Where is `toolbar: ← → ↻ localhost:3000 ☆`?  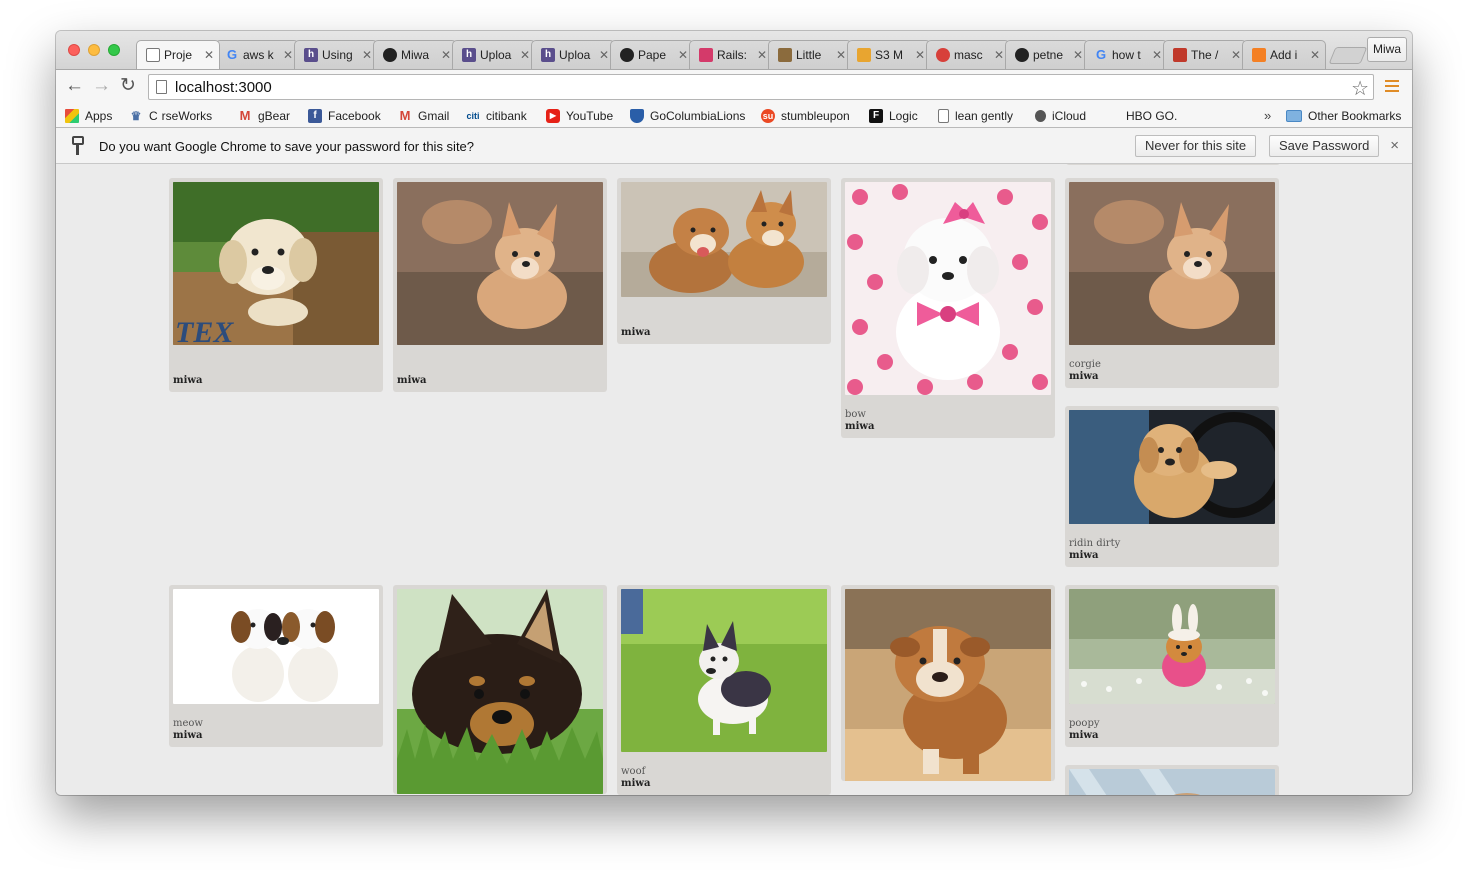 toolbar: ← → ↻ localhost:3000 ☆ is located at coordinates (734, 86).